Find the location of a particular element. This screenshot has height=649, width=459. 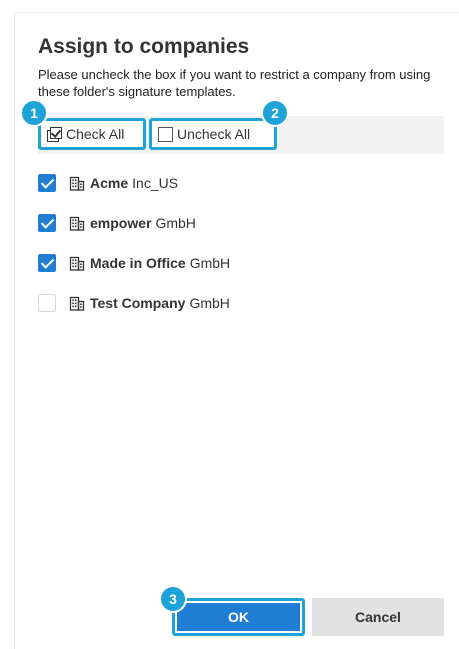

check-all-label: Check All is located at coordinates (95, 134).